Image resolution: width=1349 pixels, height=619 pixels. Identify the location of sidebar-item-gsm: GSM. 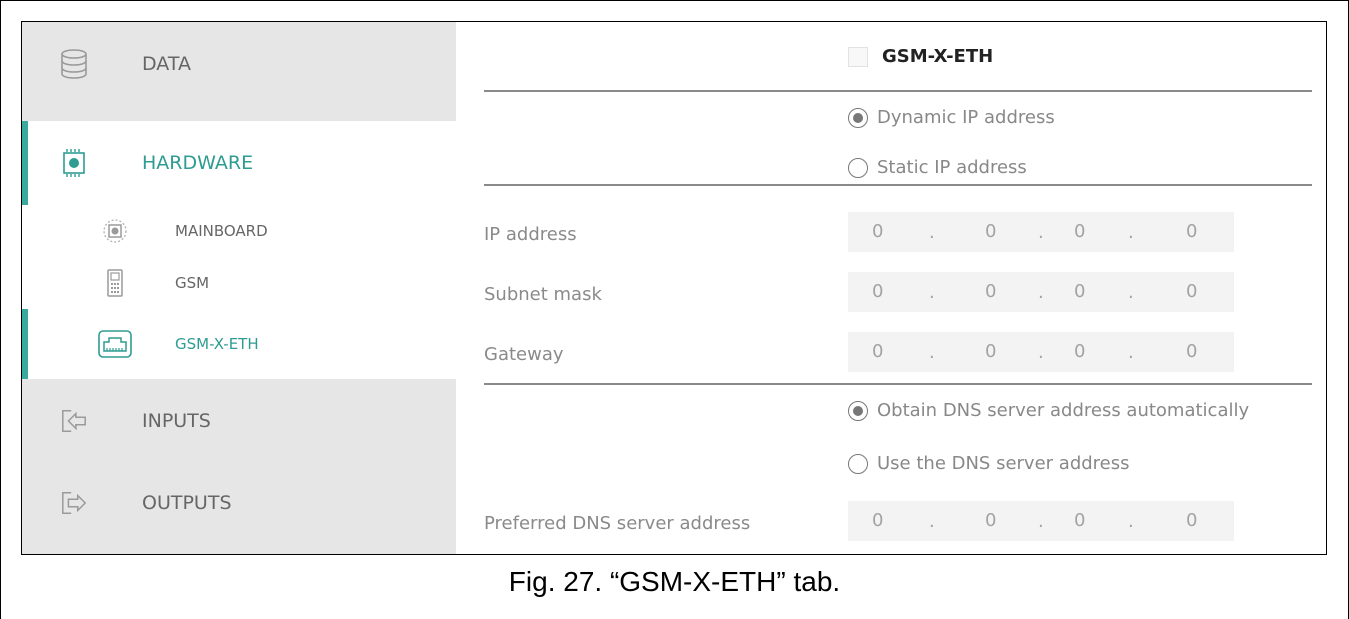
(239, 283).